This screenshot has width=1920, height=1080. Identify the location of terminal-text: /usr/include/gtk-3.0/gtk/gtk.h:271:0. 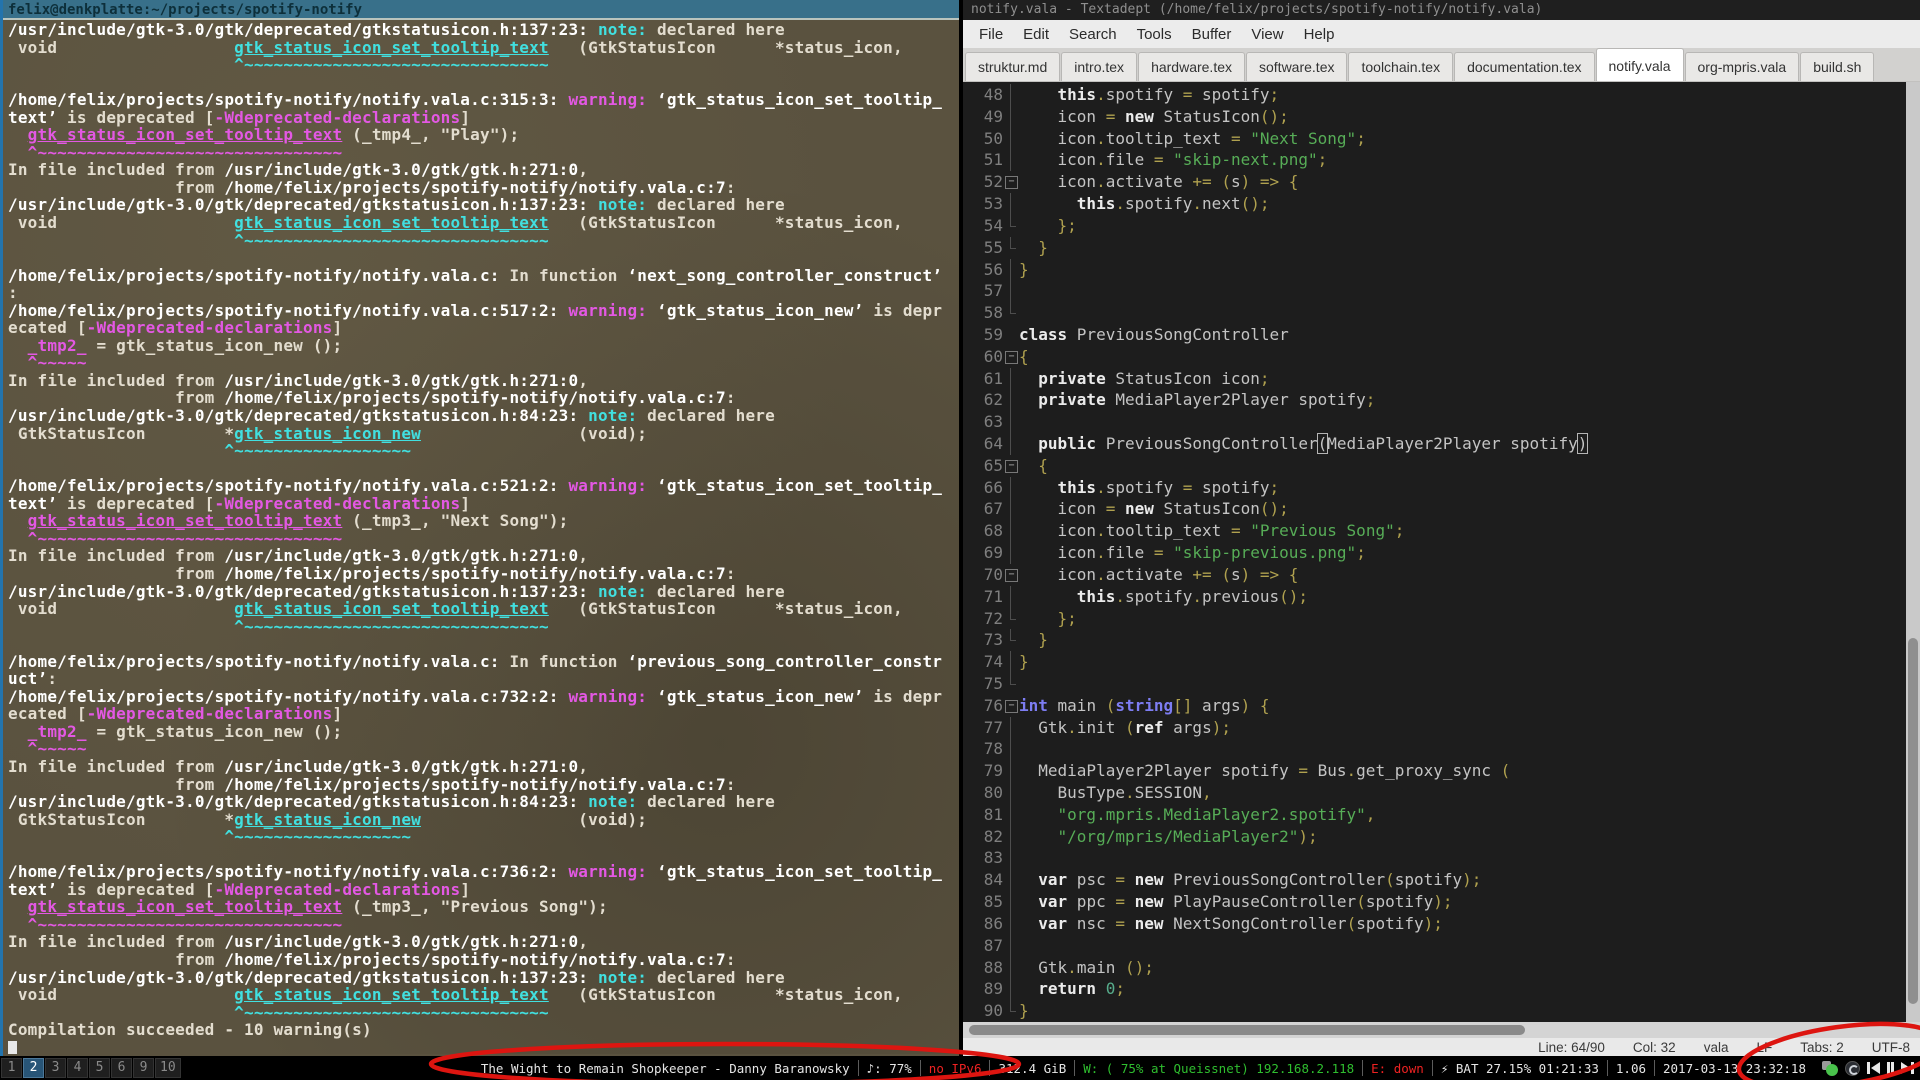
(401, 380).